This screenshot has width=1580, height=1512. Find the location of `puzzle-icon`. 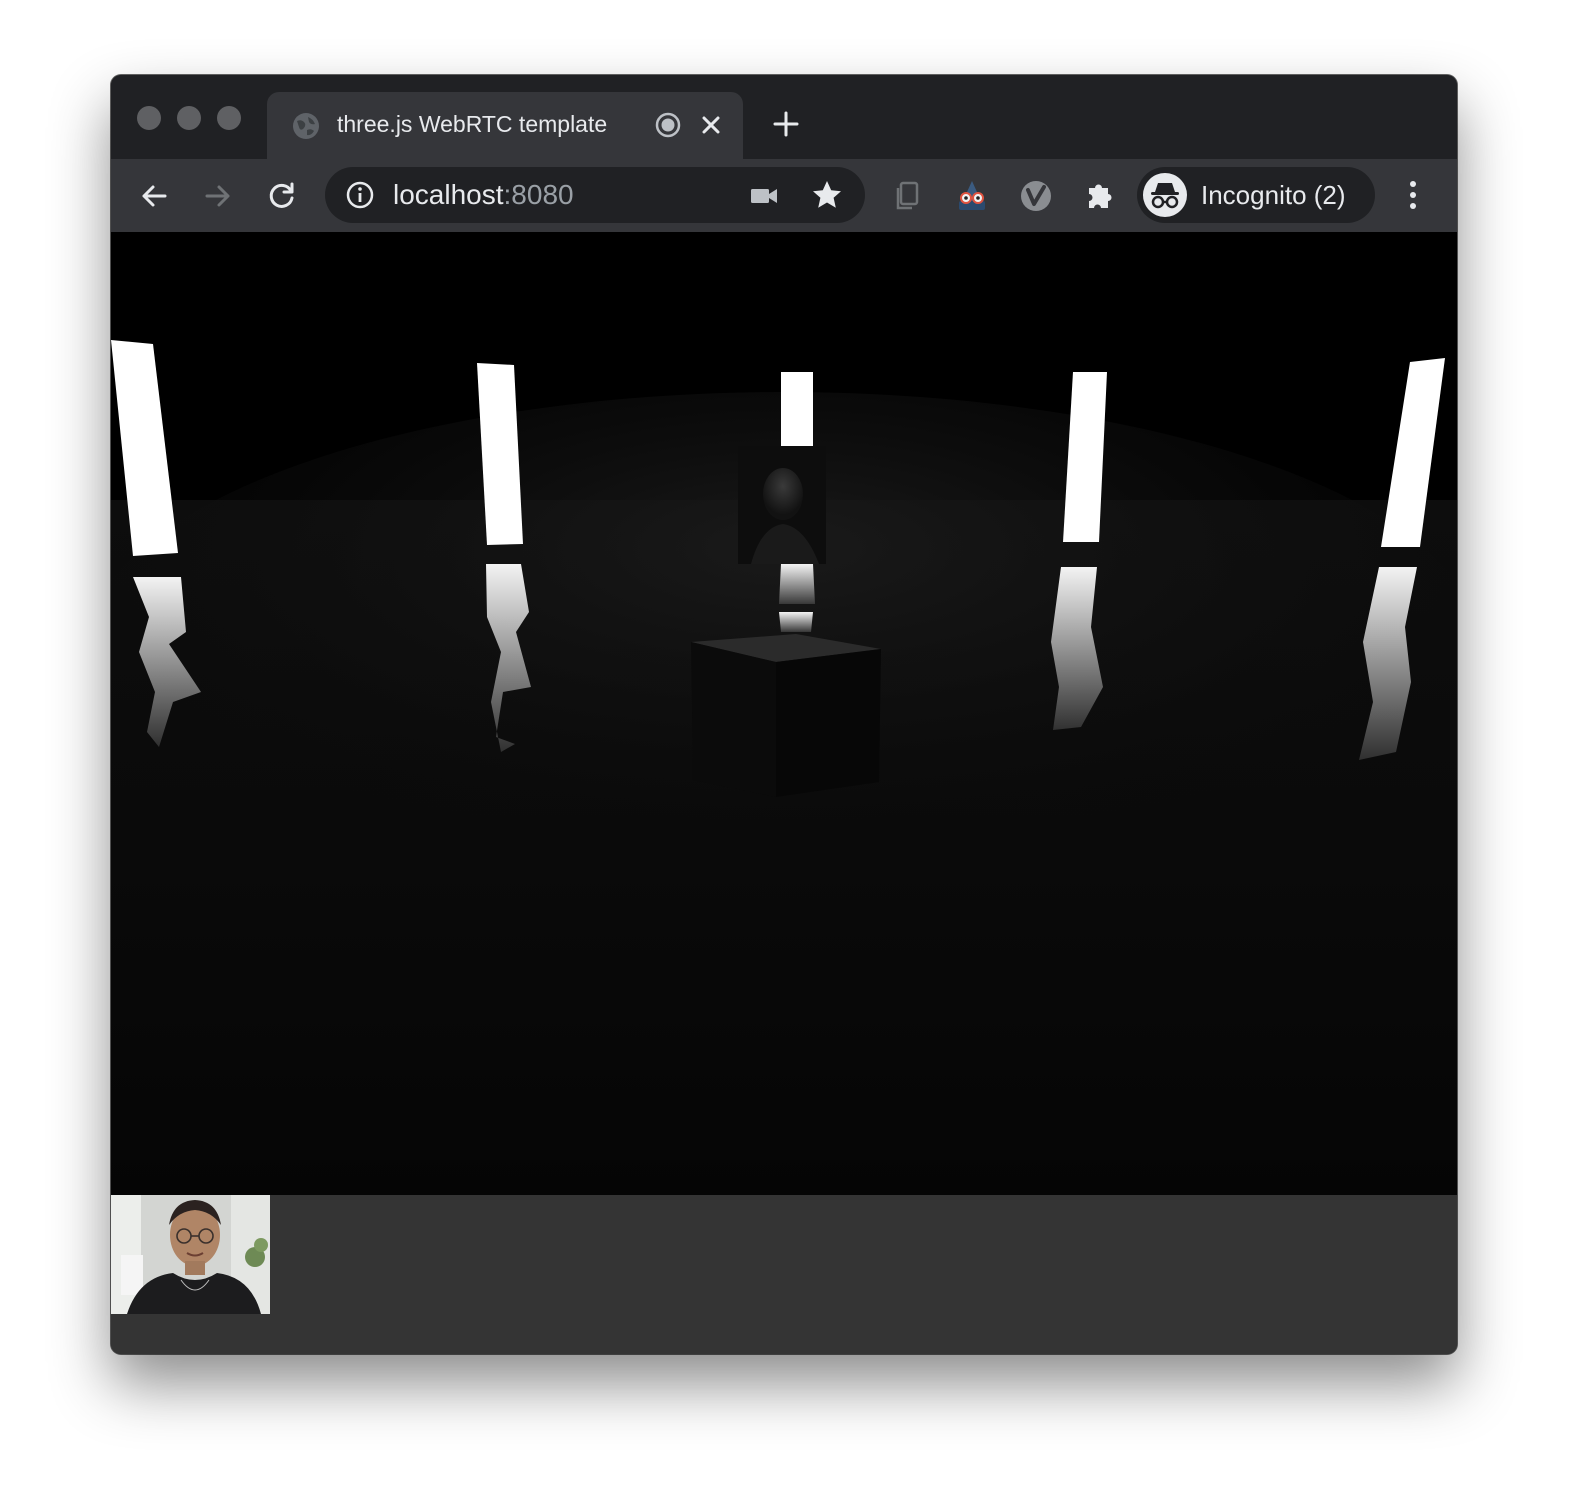

puzzle-icon is located at coordinates (1100, 196).